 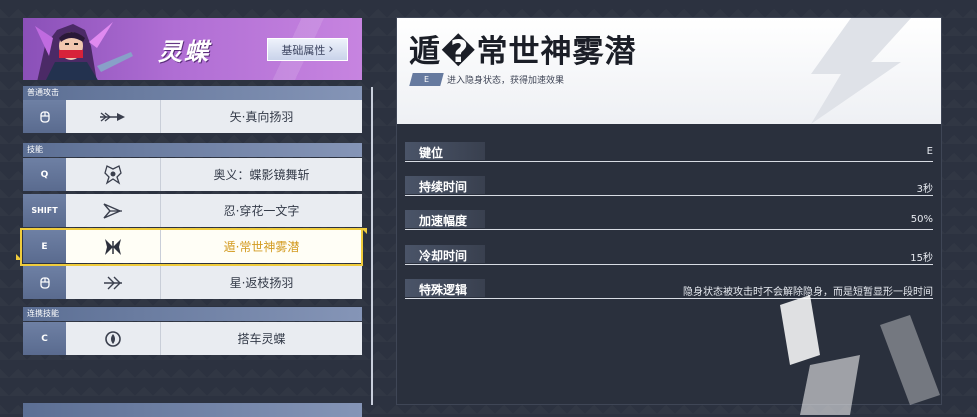 What do you see at coordinates (443, 187) in the screenshot?
I see `stat-label: 持续时间` at bounding box center [443, 187].